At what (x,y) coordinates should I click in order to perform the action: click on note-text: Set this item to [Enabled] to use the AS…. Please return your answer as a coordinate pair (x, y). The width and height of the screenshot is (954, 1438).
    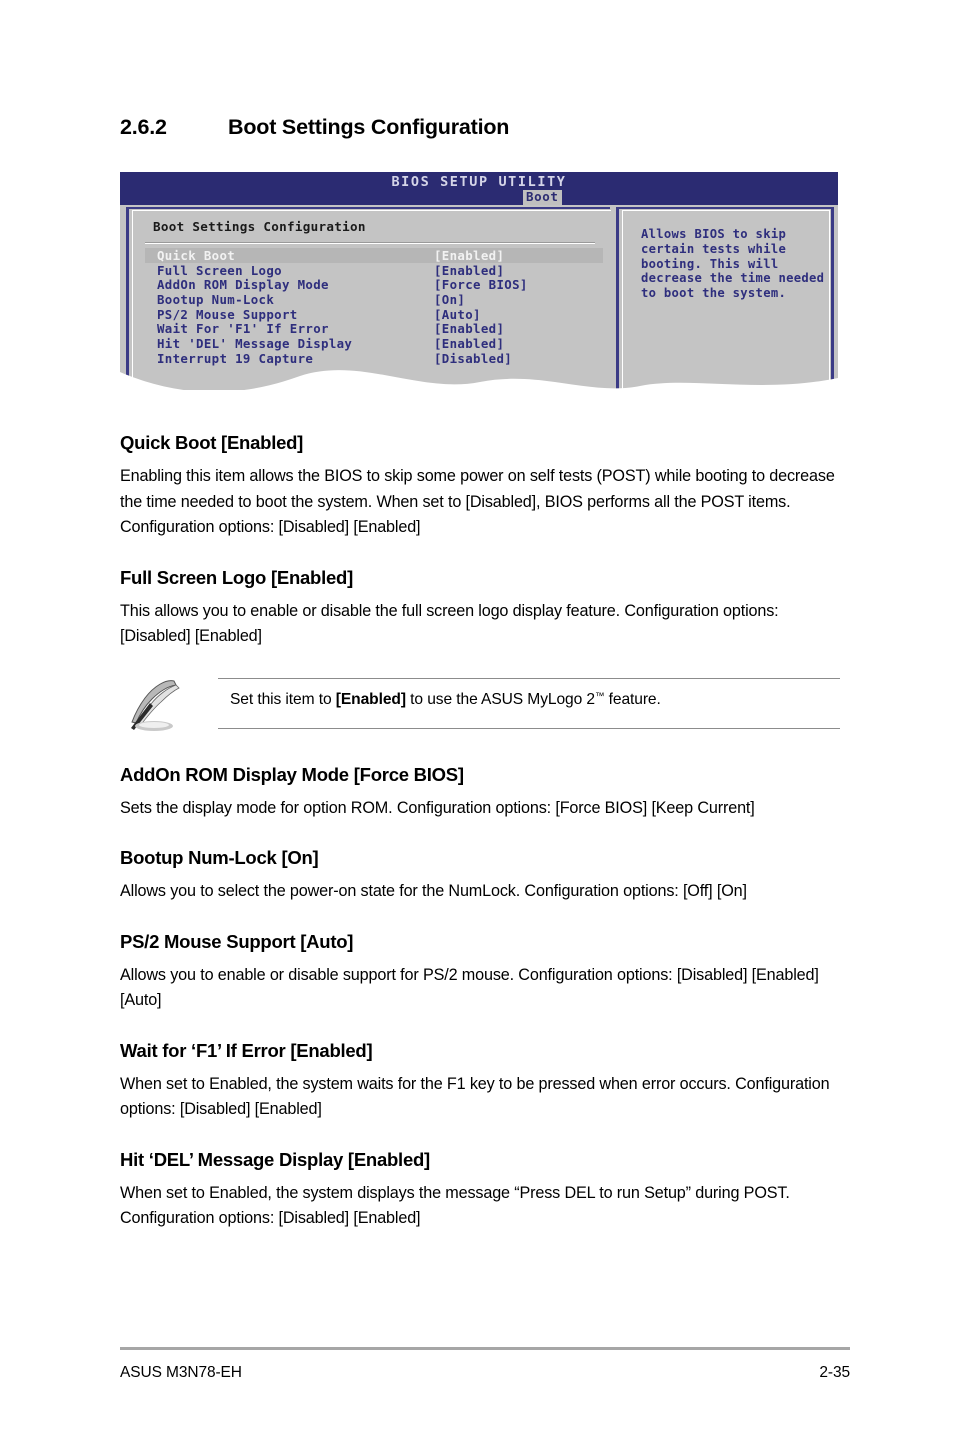
    Looking at the image, I should click on (445, 700).